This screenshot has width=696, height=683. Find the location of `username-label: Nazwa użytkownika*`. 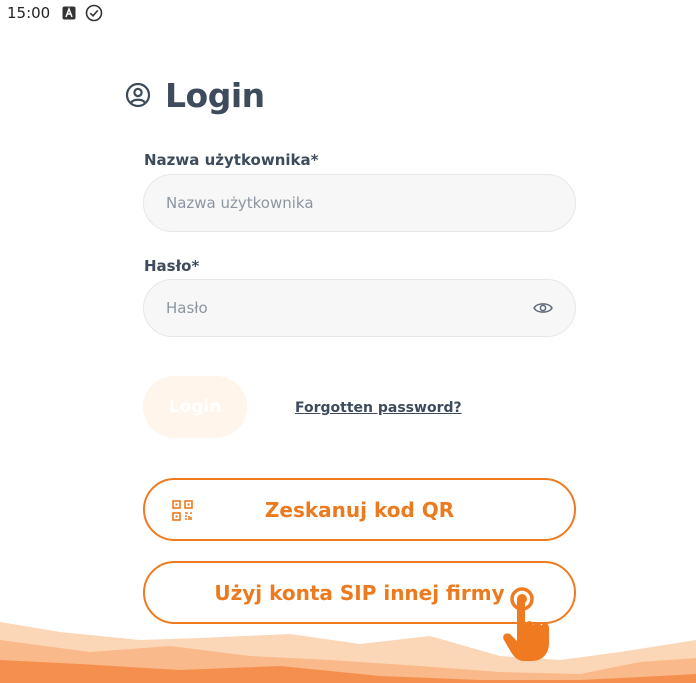

username-label: Nazwa użytkownika* is located at coordinates (231, 160).